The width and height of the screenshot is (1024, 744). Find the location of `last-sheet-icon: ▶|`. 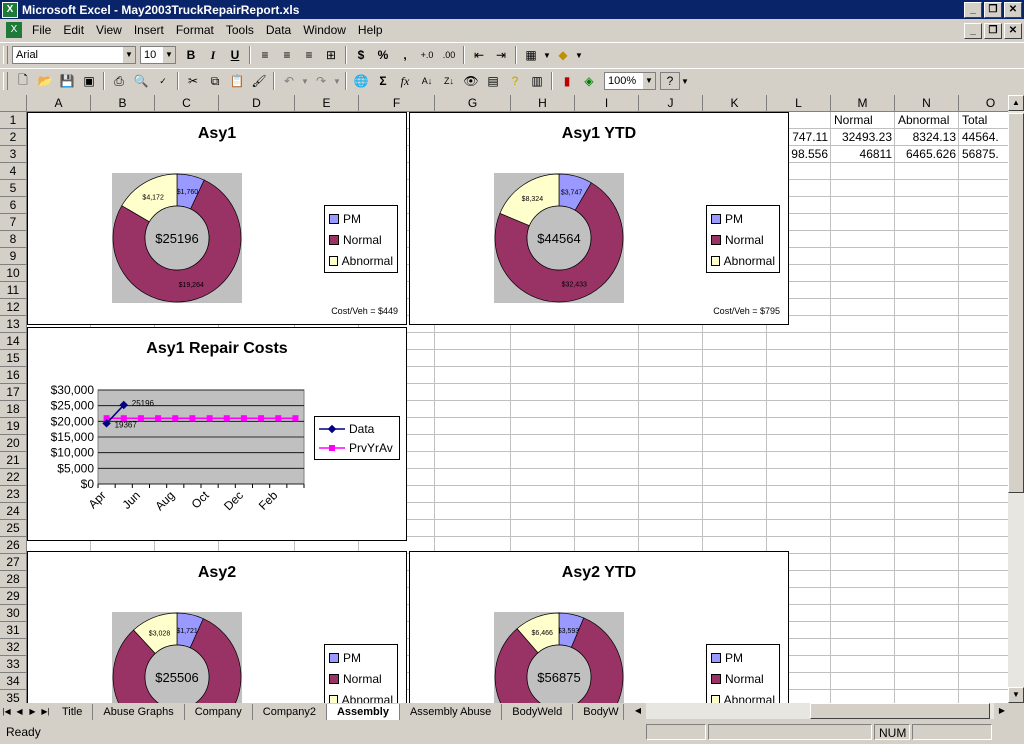

last-sheet-icon: ▶| is located at coordinates (45, 712).